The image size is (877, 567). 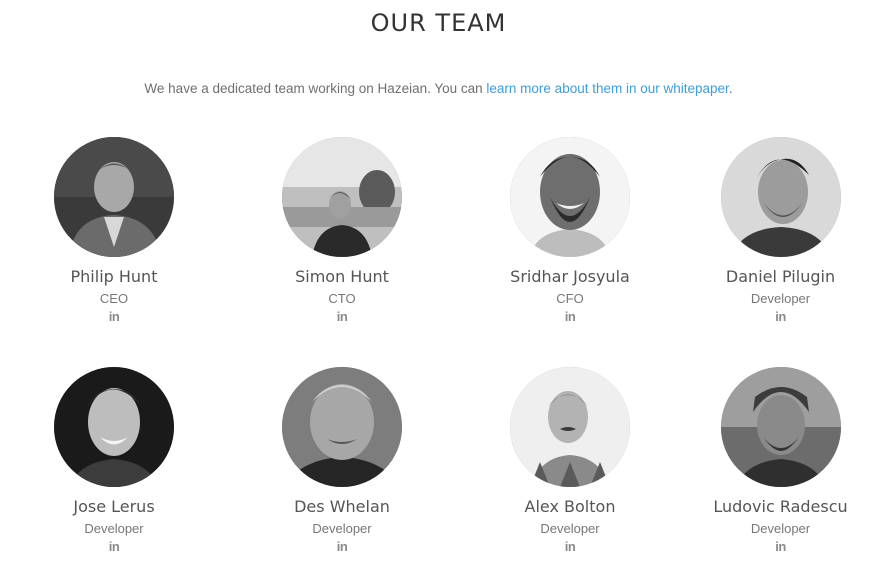 What do you see at coordinates (780, 506) in the screenshot?
I see `member-name: Ludovic Radescu` at bounding box center [780, 506].